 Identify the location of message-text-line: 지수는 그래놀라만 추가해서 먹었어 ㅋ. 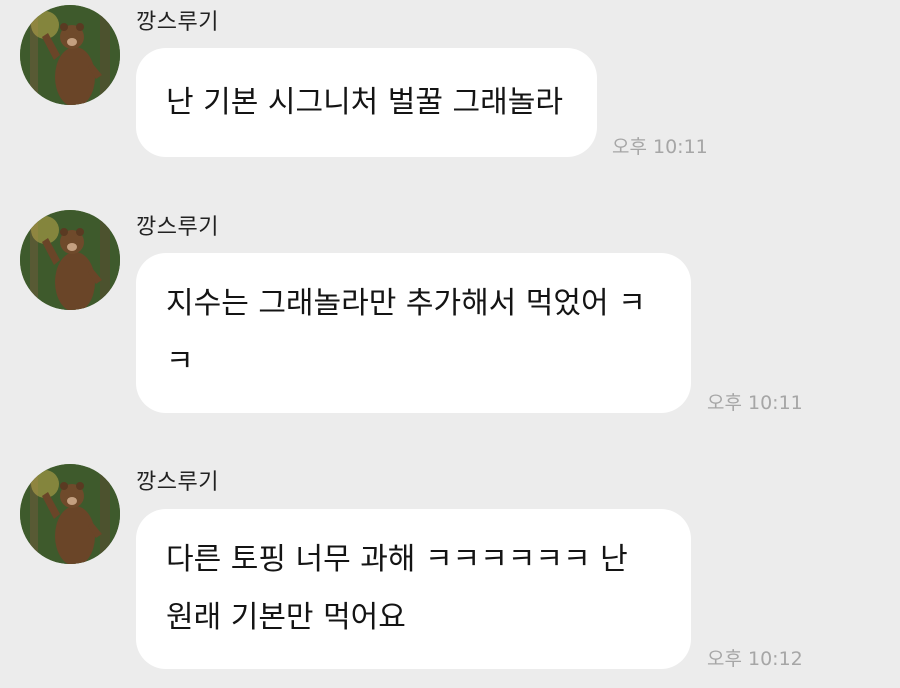
(406, 303).